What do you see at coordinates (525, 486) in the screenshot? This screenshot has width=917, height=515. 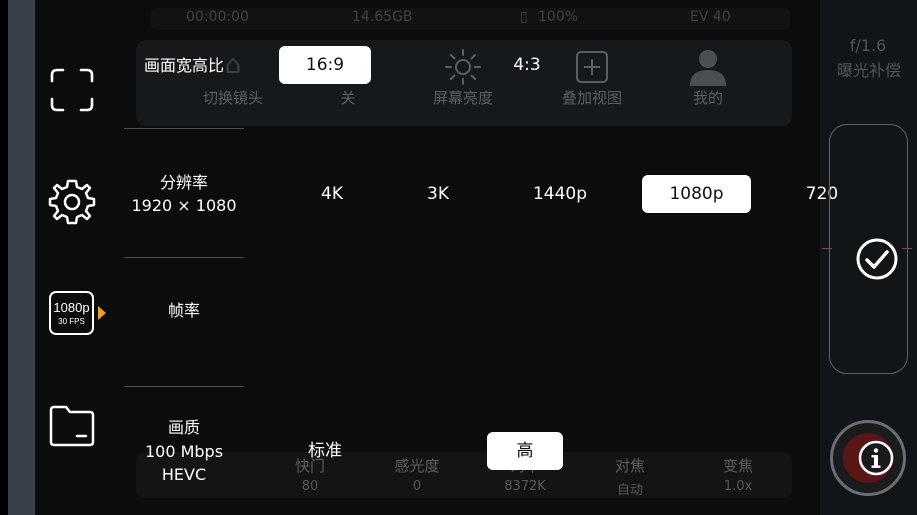 I see `bg-bottom-value: 8372K` at bounding box center [525, 486].